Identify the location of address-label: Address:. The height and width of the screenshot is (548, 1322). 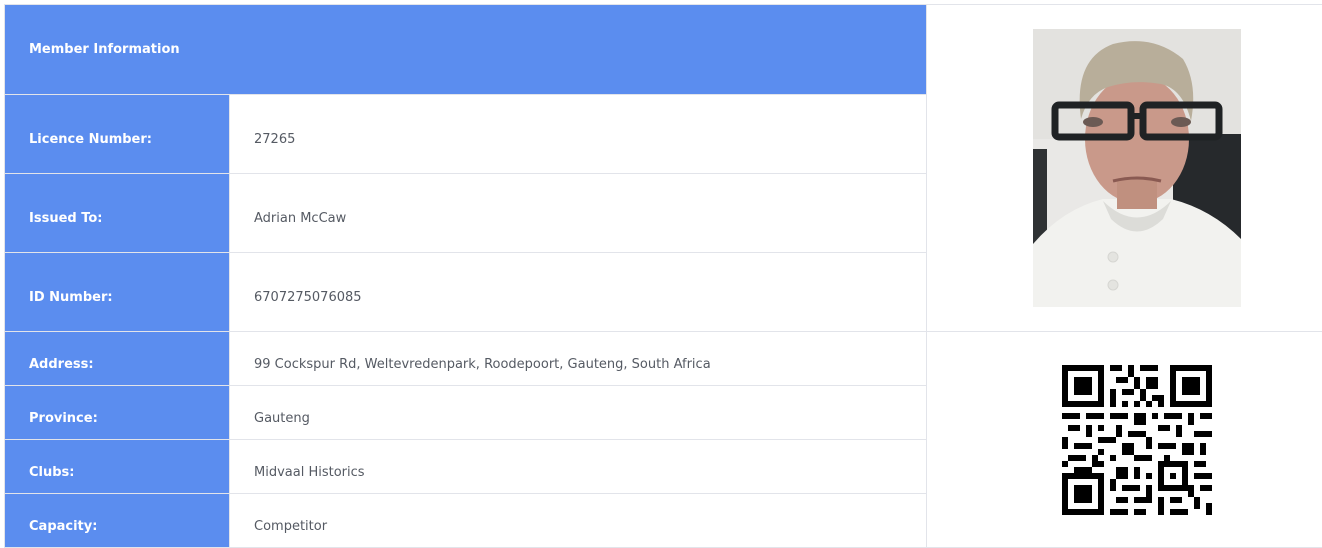
(117, 359).